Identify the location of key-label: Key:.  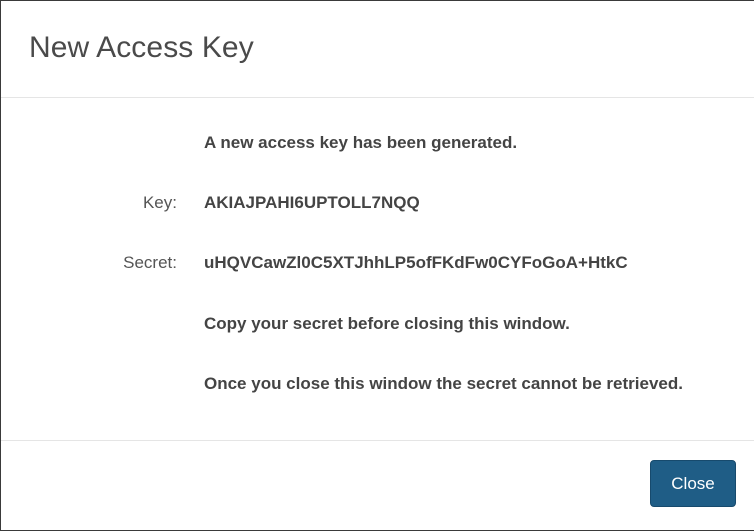
(159, 202).